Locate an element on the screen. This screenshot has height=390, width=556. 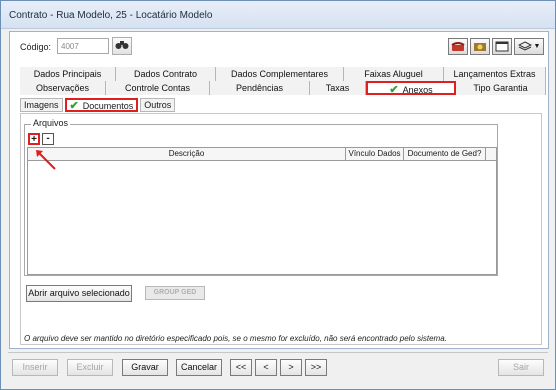
next-record-button: > is located at coordinates (291, 367).